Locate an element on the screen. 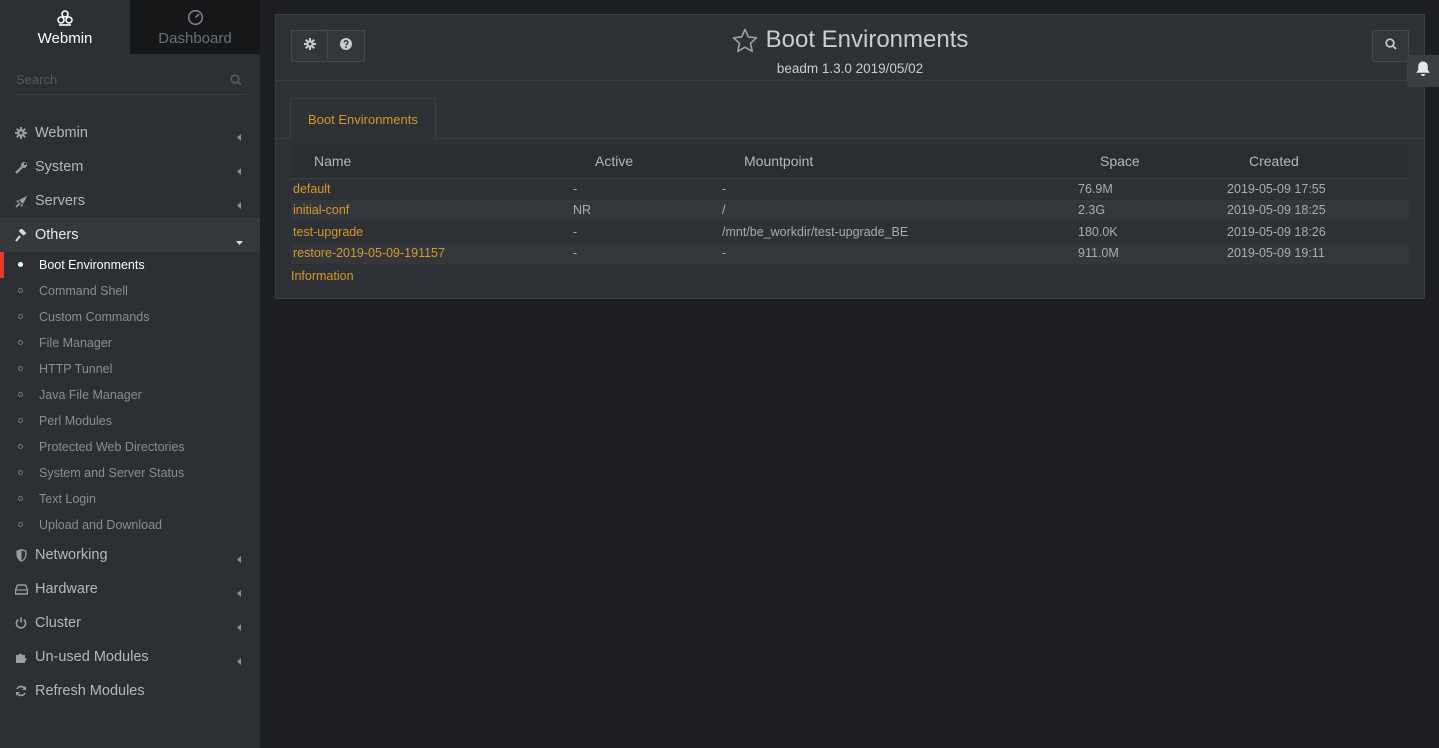 Image resolution: width=1439 pixels, height=748 pixels. be-name-link: initial-conf is located at coordinates (321, 210).